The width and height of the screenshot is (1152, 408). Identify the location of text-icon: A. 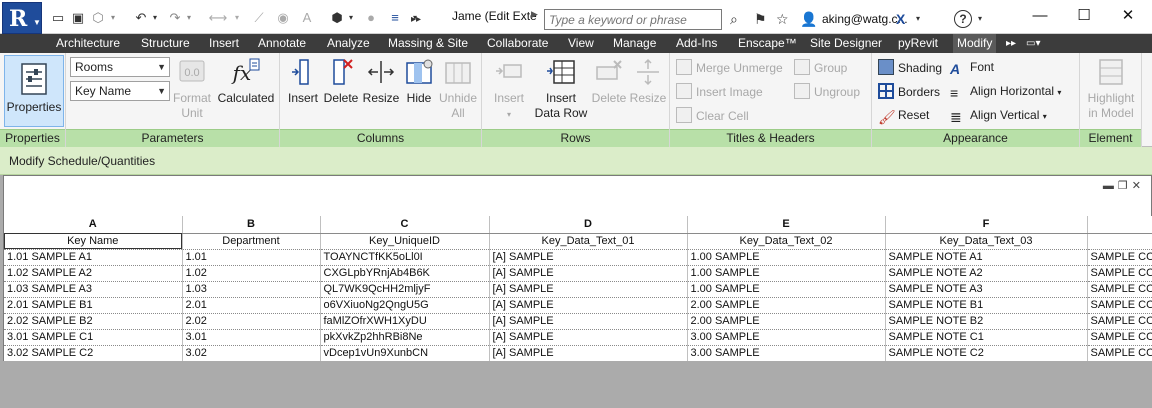
(307, 18).